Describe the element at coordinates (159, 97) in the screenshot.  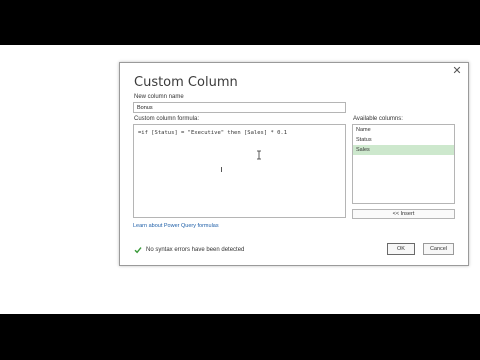
I see `new-column-name-label: New column name` at that location.